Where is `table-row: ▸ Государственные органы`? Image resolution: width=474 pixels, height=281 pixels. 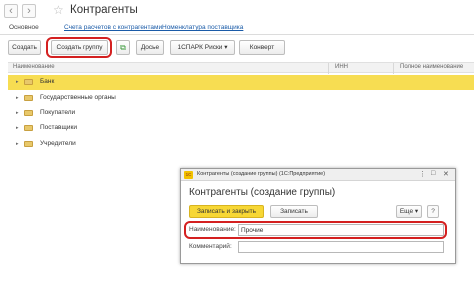 table-row: ▸ Государственные органы is located at coordinates (241, 98).